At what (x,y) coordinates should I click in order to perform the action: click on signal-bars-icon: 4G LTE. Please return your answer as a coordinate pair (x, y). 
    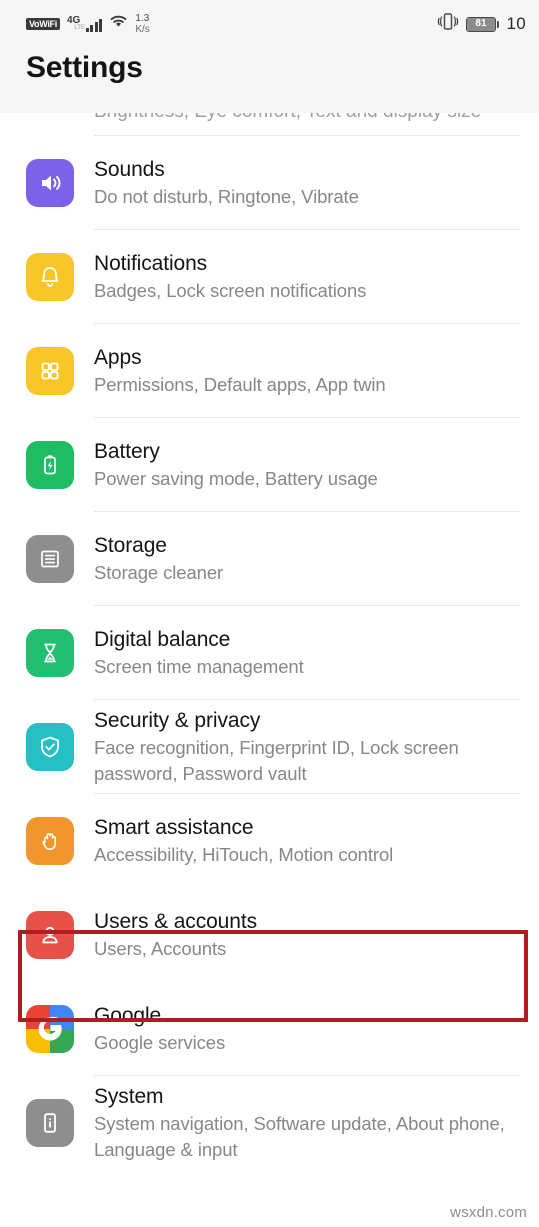
    Looking at the image, I should click on (85, 24).